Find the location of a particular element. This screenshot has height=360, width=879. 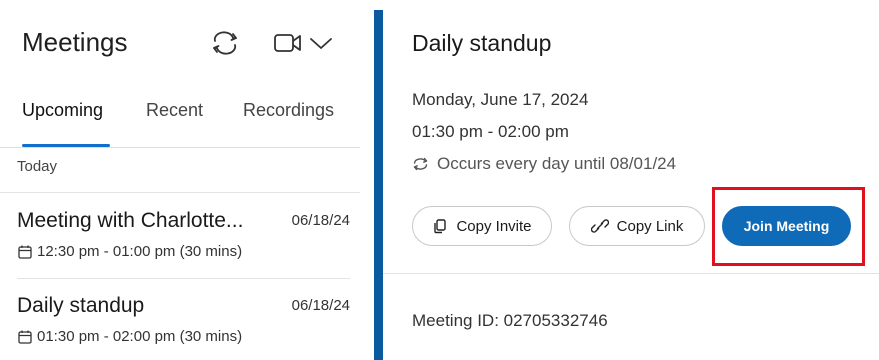

link-icon is located at coordinates (599, 226).